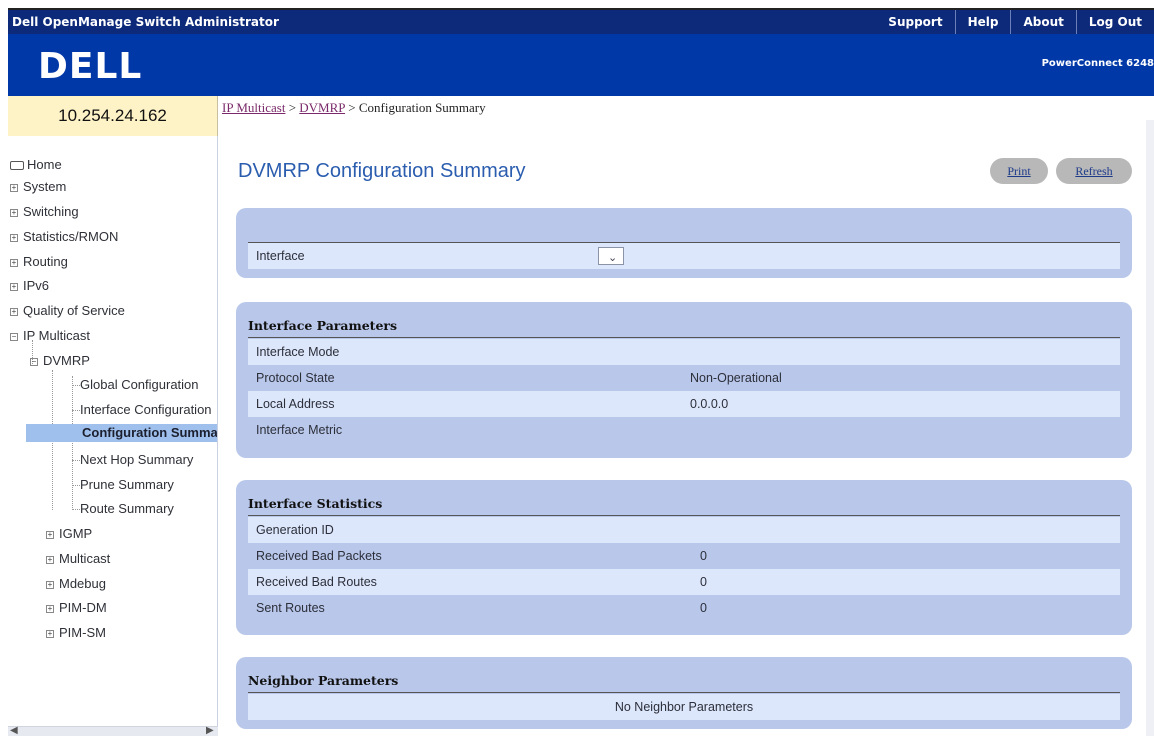 Image resolution: width=1154 pixels, height=736 pixels. Describe the element at coordinates (29, 286) in the screenshot. I see `sidebar-item-ipv6: + IPv6` at that location.